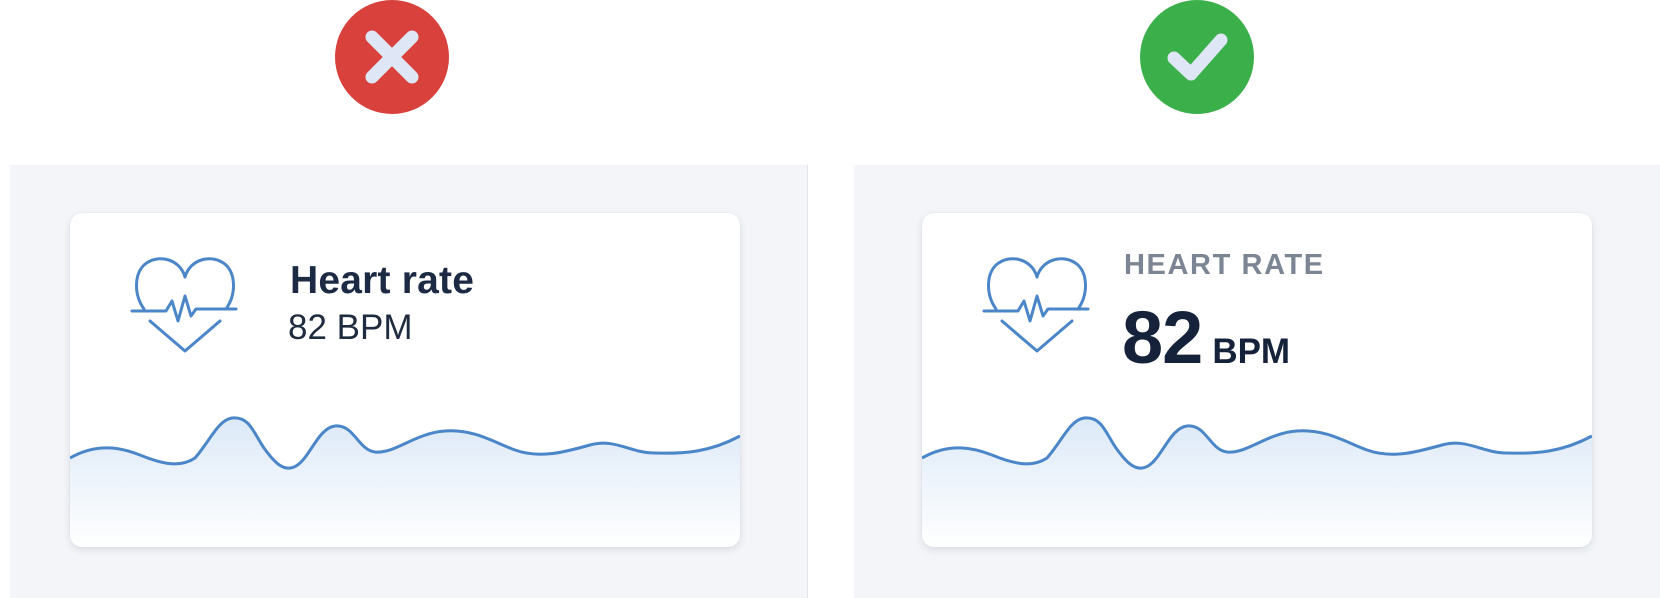 This screenshot has height=598, width=1660. I want to click on heart-rate-unit: BPM, so click(1251, 351).